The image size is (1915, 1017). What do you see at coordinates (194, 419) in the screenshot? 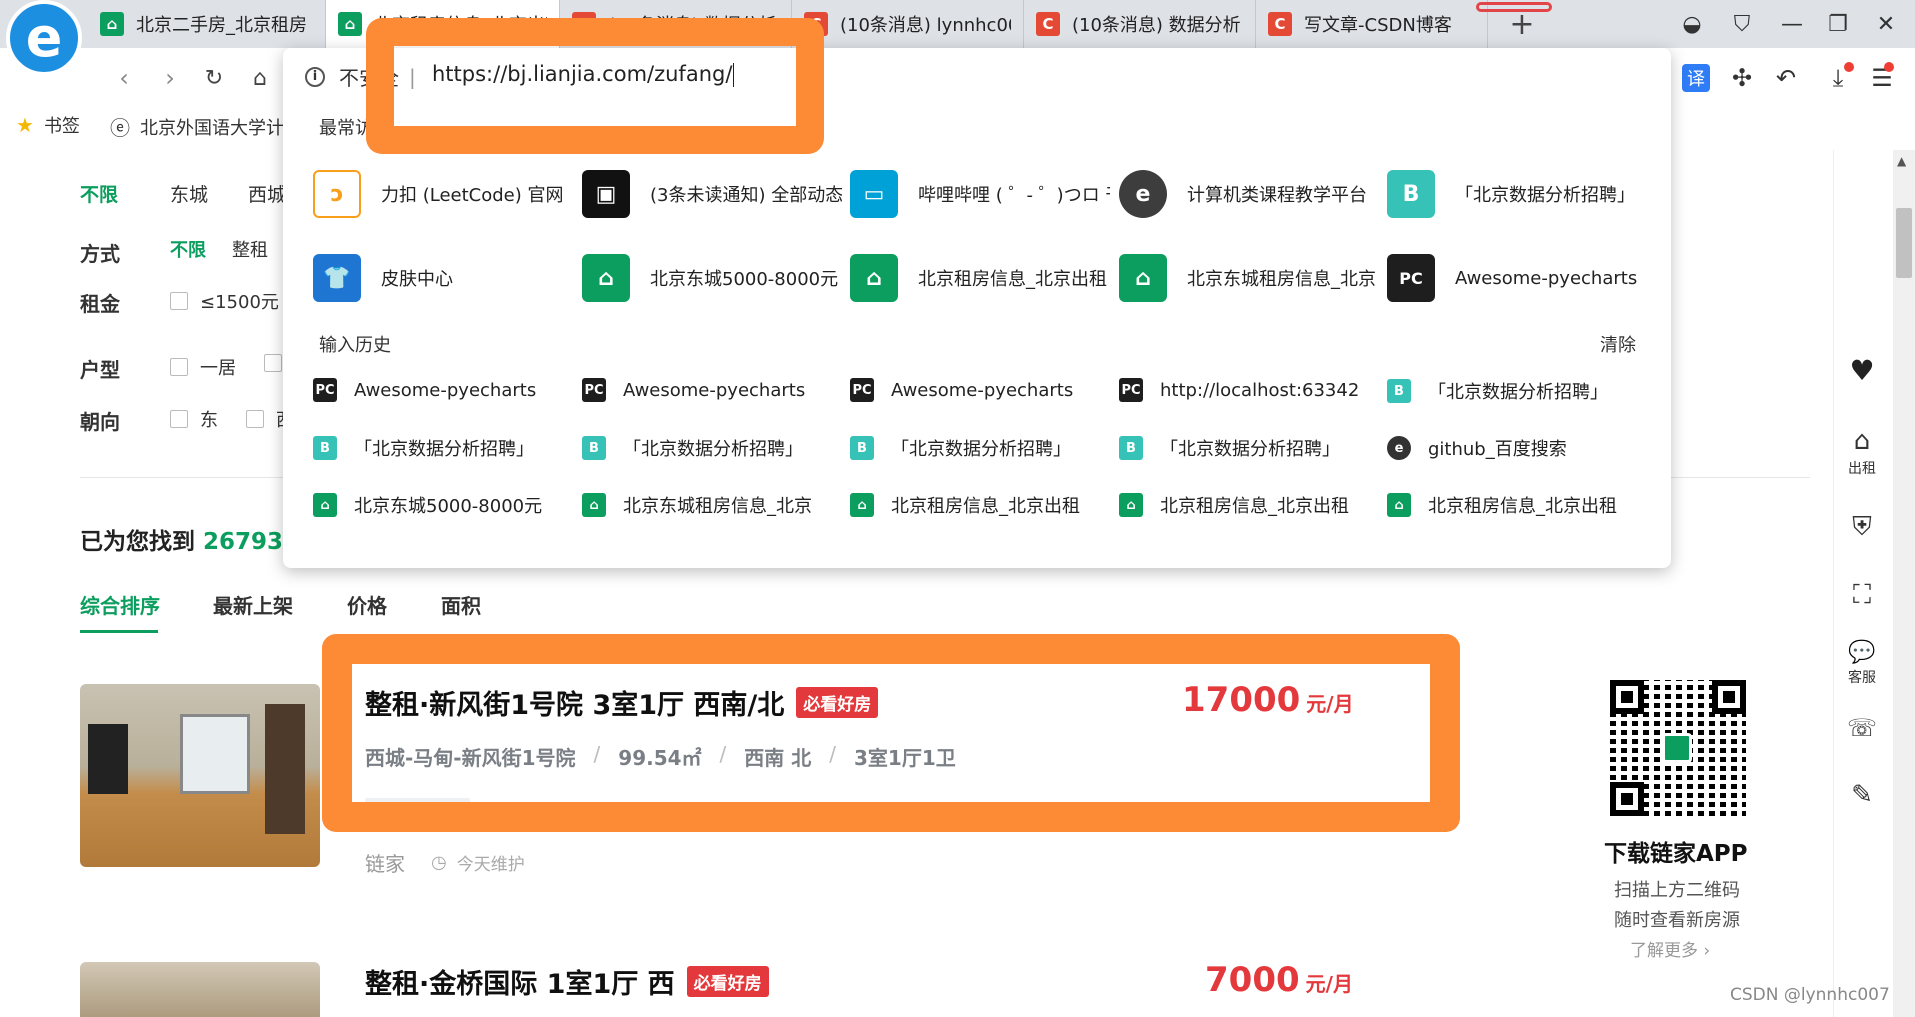
I see `filter-orientation-east: 东` at bounding box center [194, 419].